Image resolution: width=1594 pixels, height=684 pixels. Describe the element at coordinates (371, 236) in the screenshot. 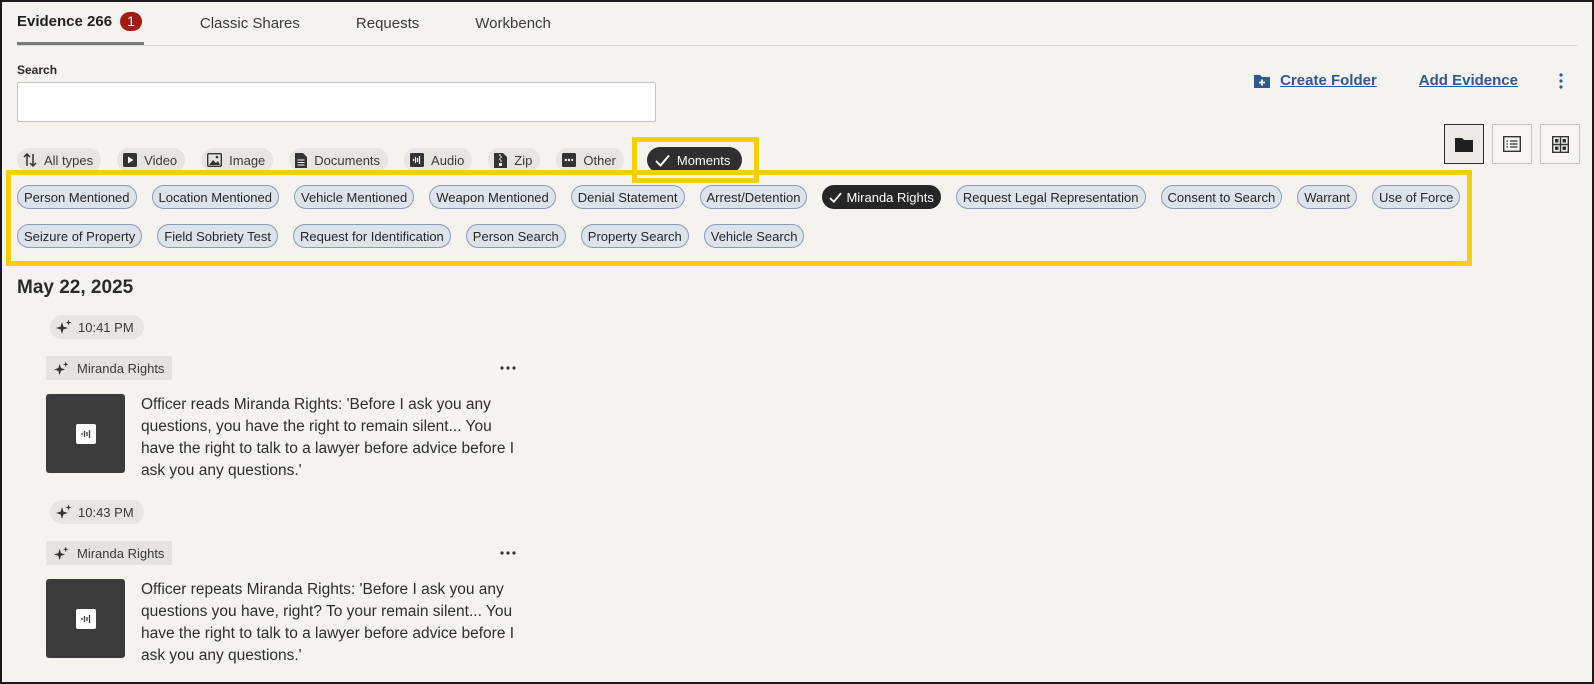

I see `tag-request-for-identification: Request for Identification` at that location.